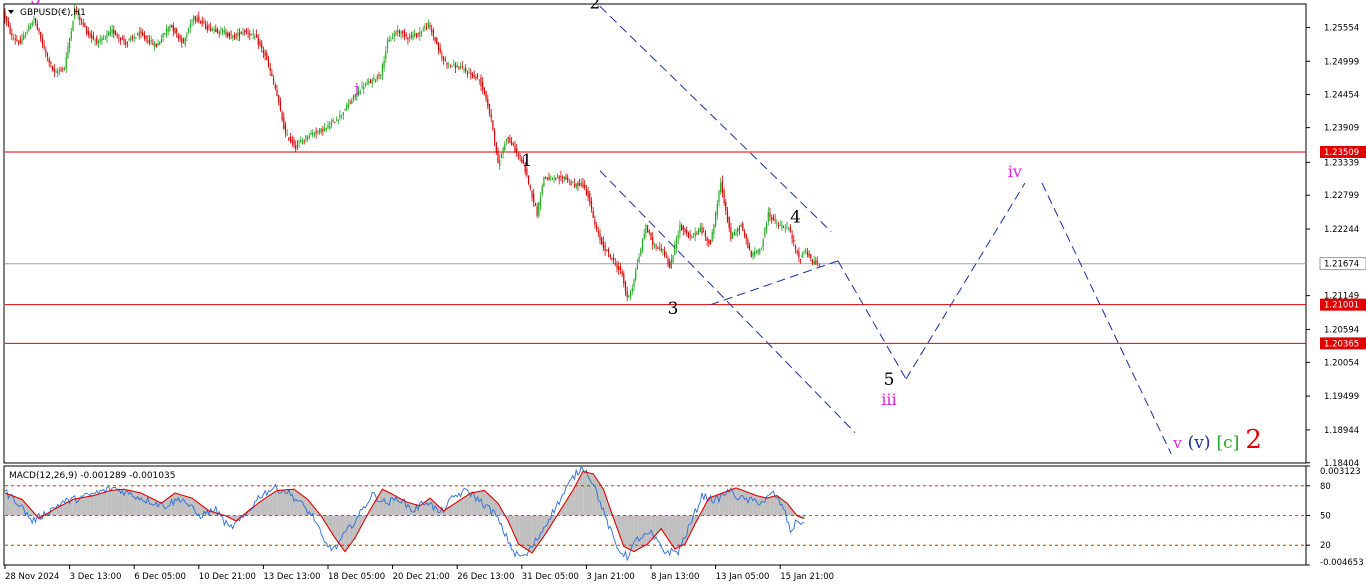 This screenshot has width=1366, height=588. Describe the element at coordinates (1015, 171) in the screenshot. I see `wave-label: iv` at that location.